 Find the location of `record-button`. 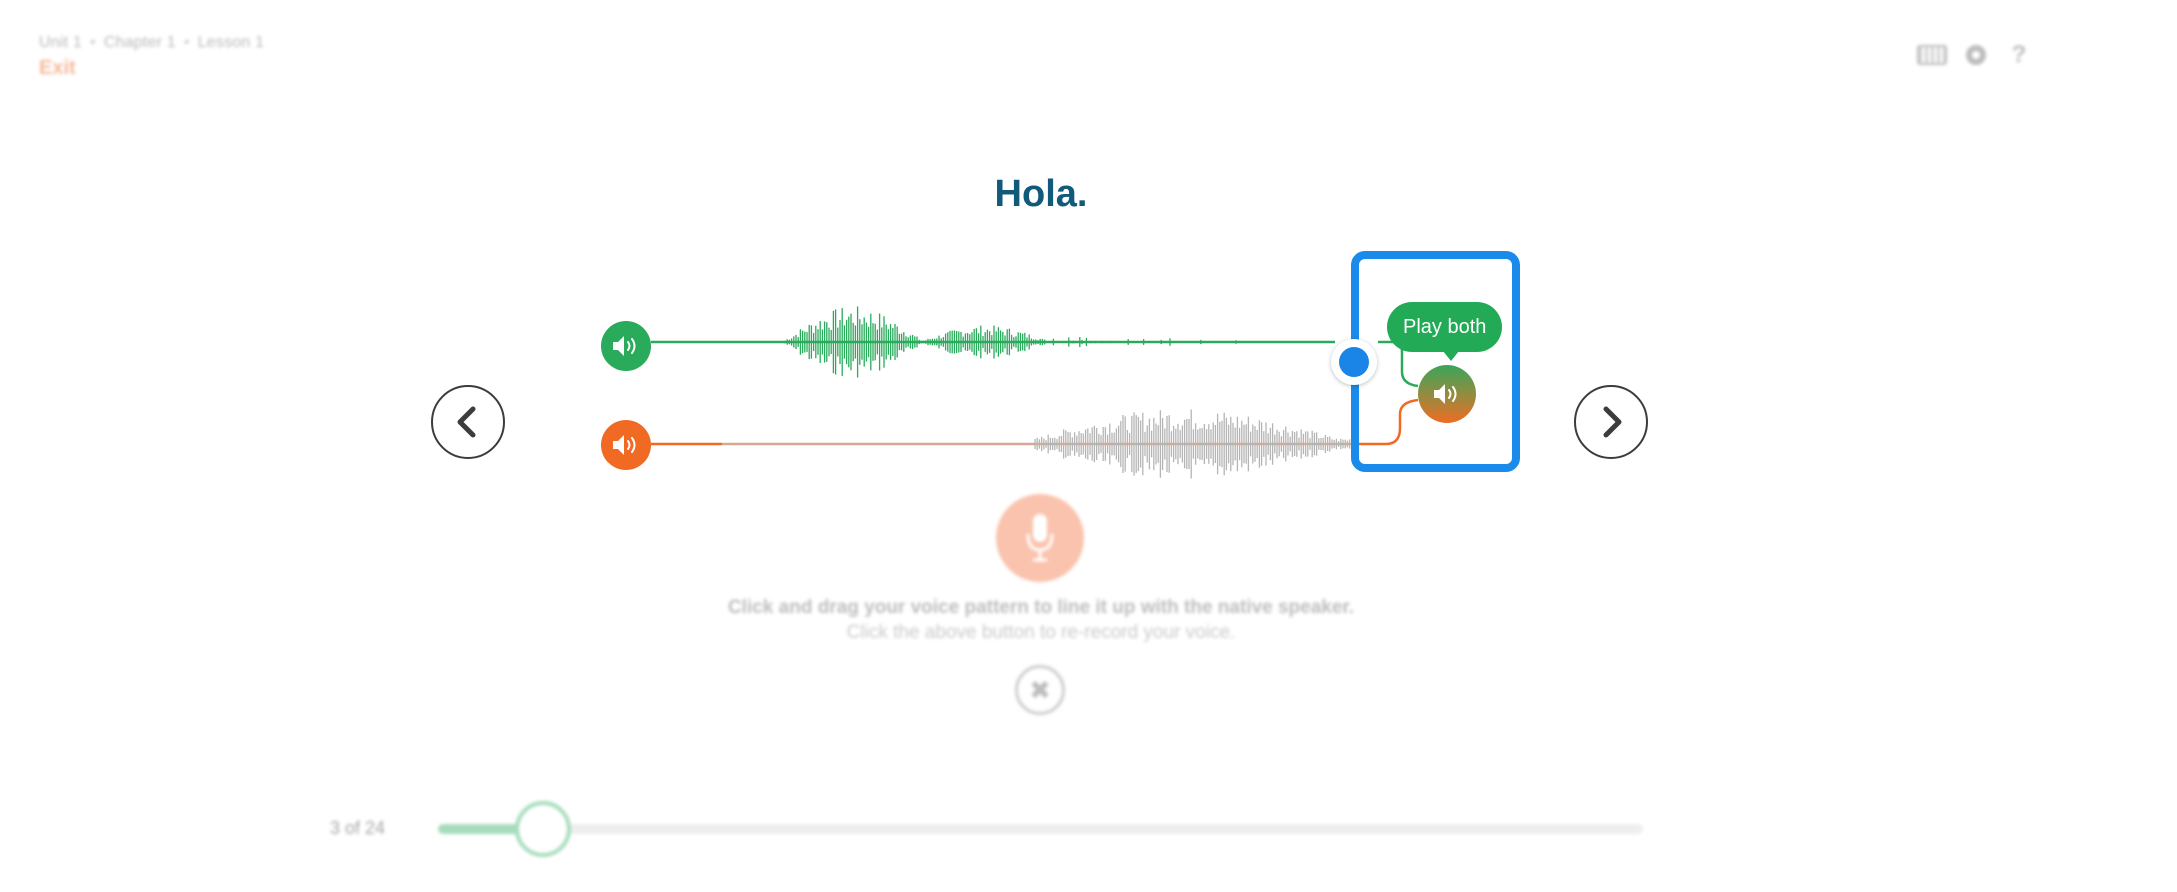

record-button is located at coordinates (1040, 538).